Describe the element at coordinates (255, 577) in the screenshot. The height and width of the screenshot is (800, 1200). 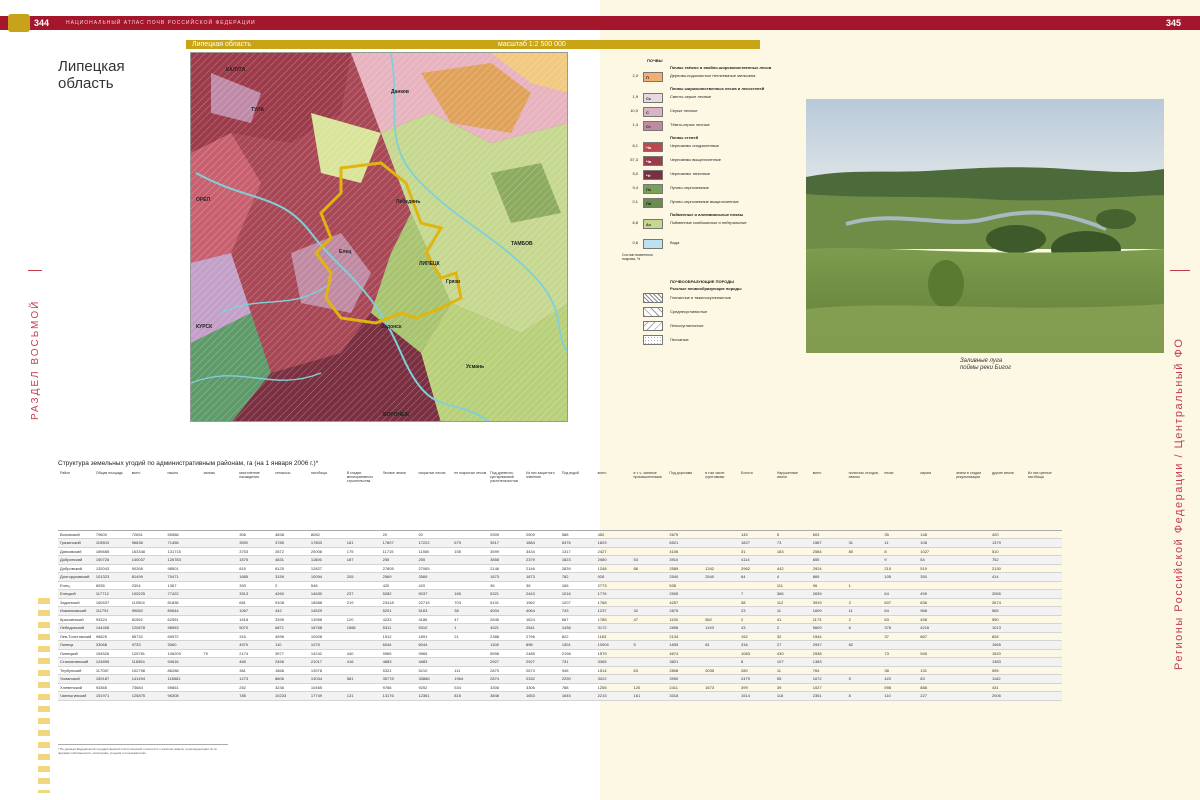
I see `table-cell: 1685` at that location.